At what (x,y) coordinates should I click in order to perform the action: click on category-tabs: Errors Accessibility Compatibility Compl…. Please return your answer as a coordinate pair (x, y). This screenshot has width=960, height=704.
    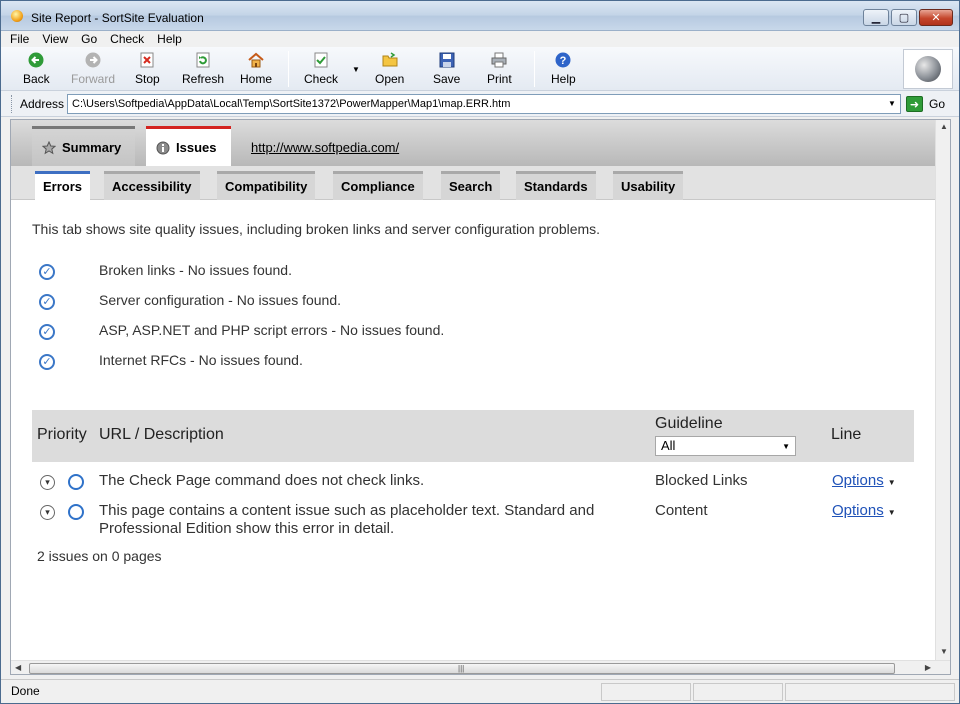
    Looking at the image, I should click on (473, 183).